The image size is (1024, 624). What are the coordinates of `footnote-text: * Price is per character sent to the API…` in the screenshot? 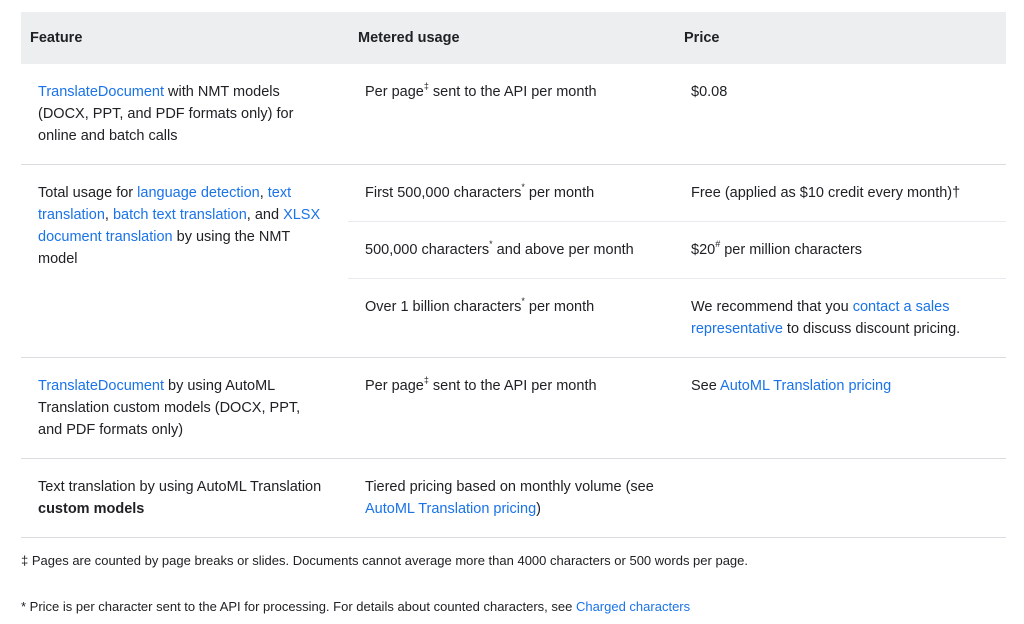 It's located at (298, 606).